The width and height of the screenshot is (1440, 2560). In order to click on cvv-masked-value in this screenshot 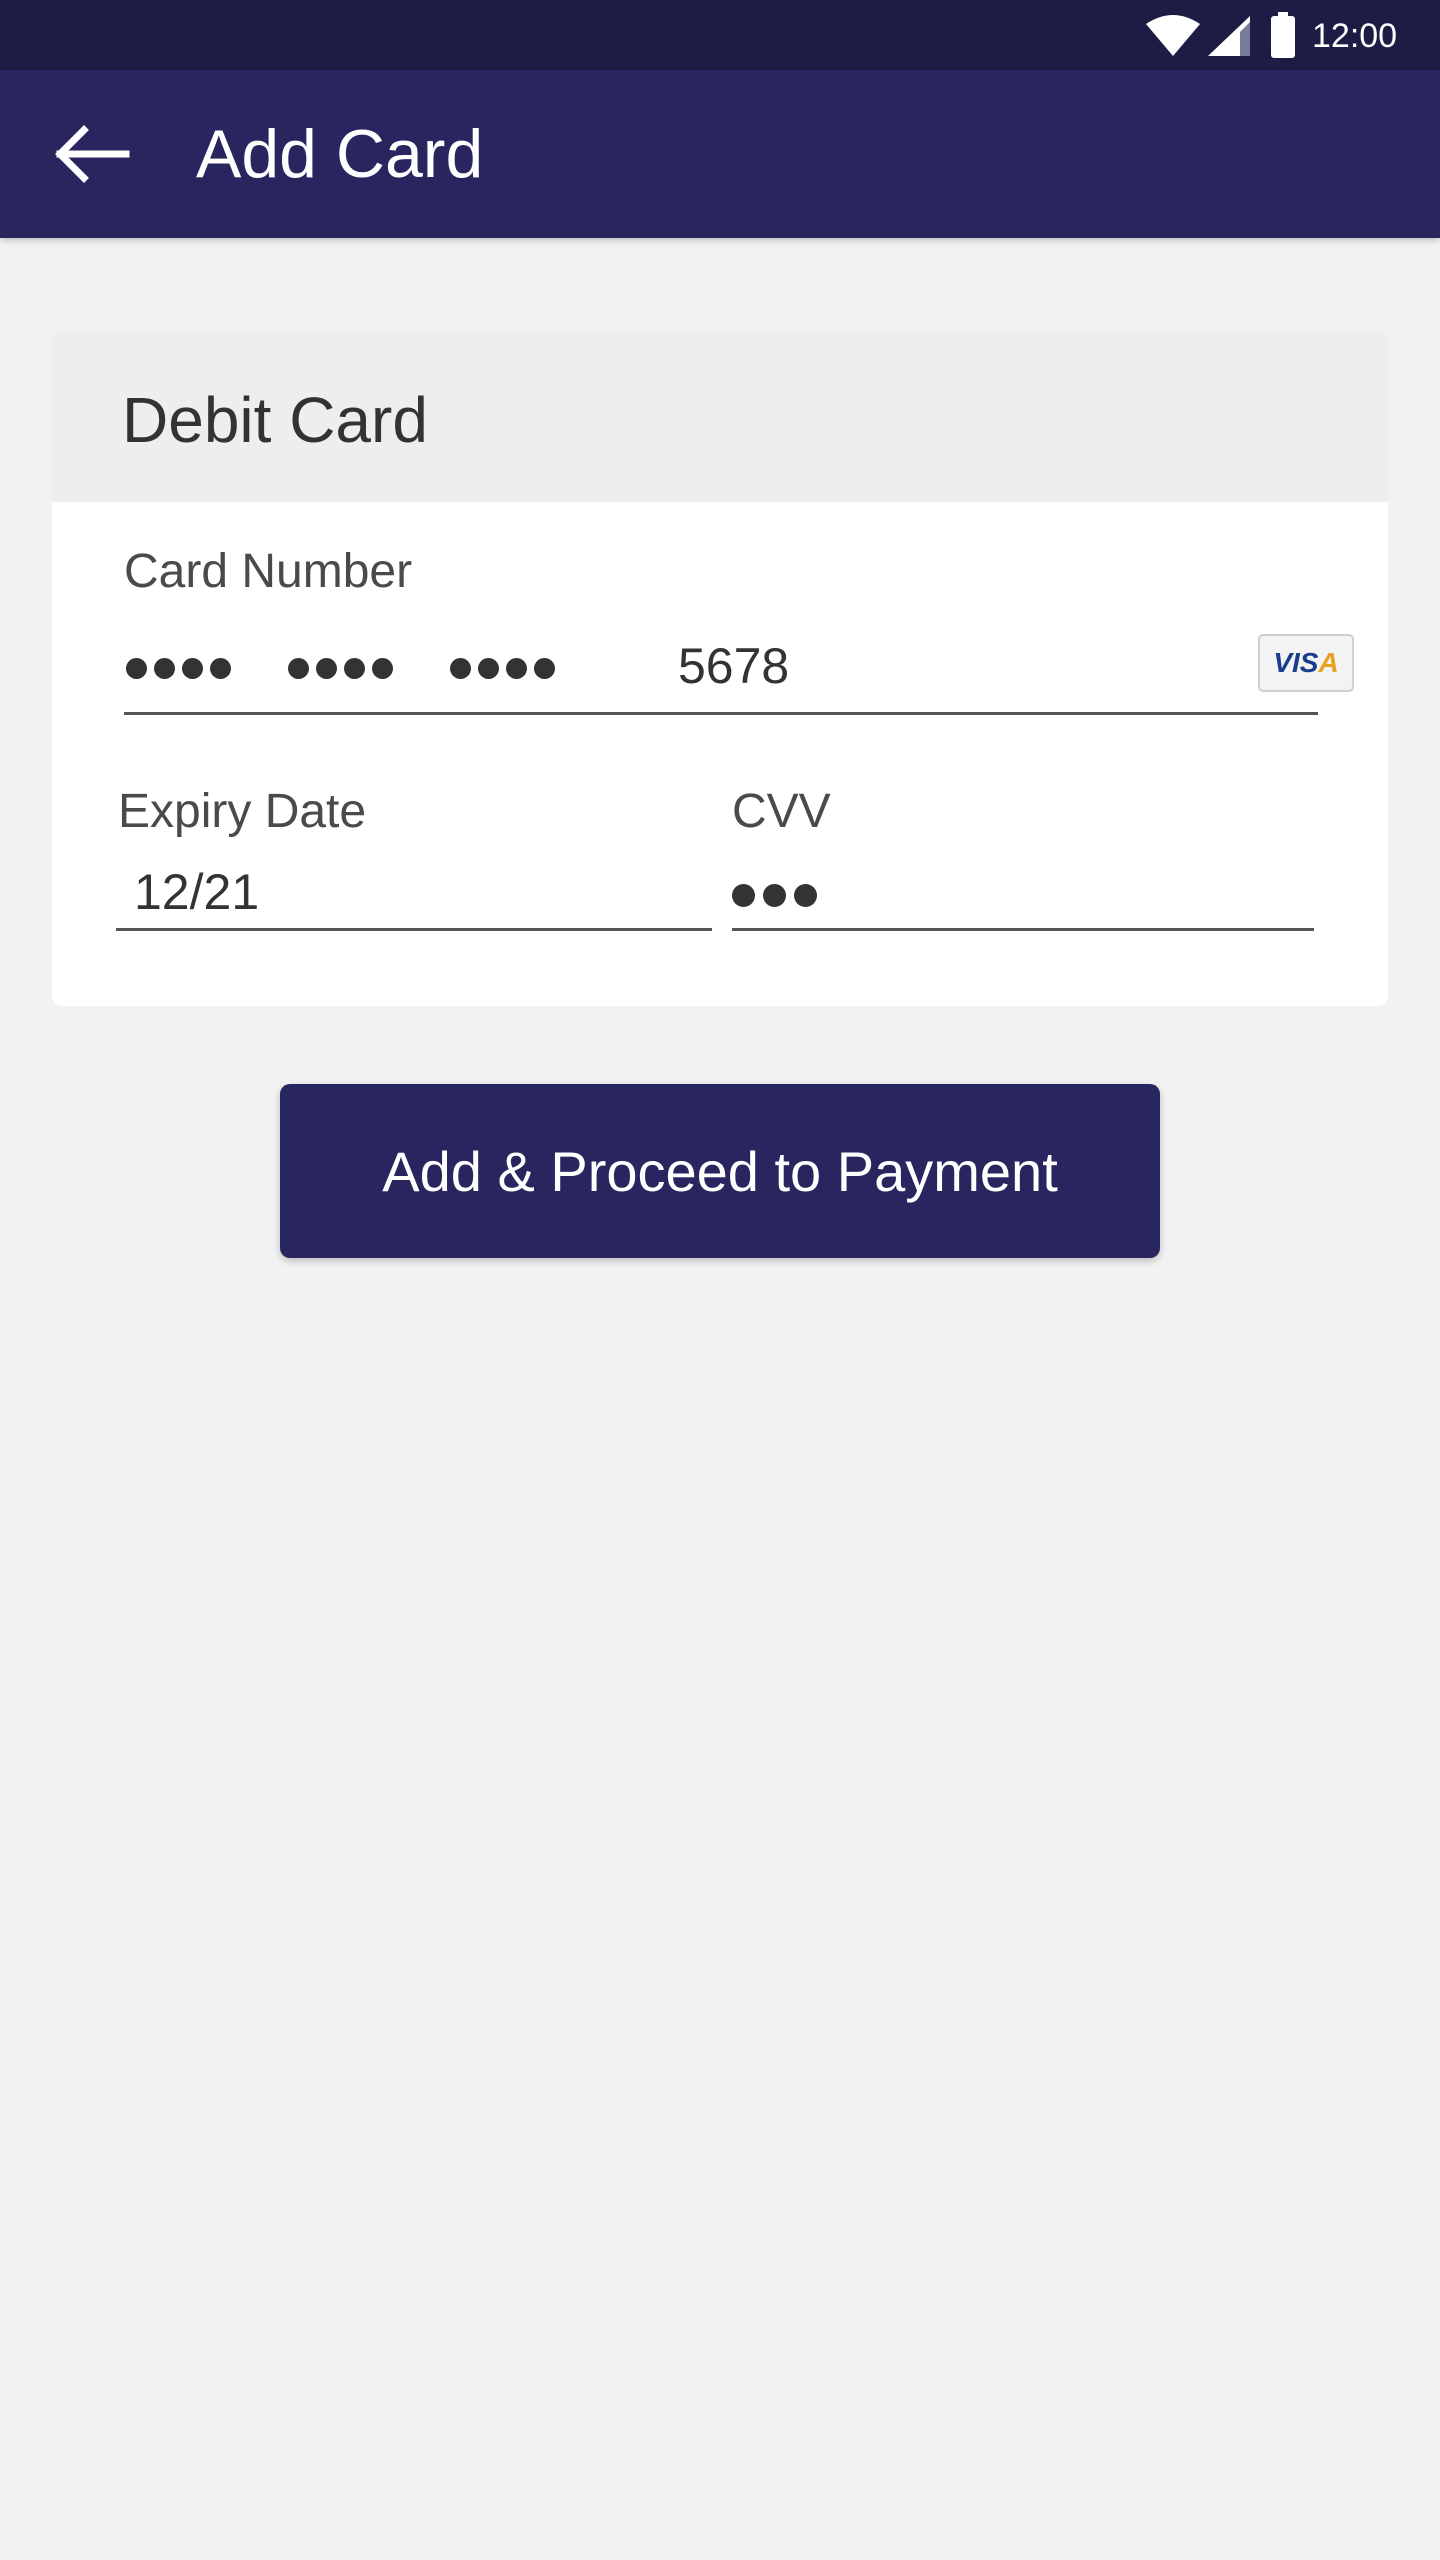, I will do `click(774, 895)`.